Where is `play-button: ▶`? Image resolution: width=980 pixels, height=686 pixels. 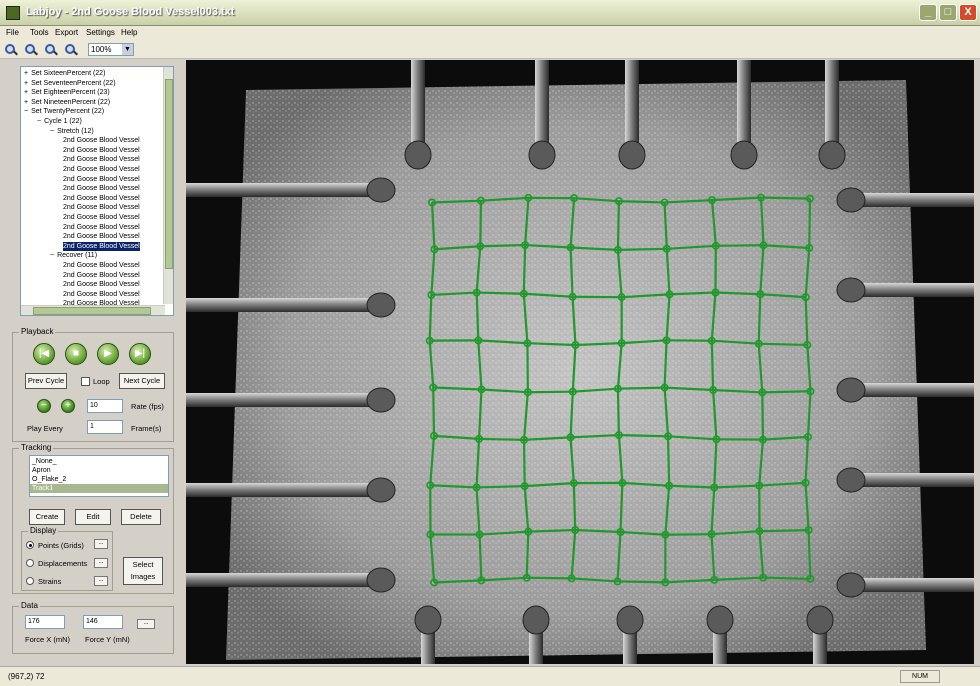
play-button: ▶ is located at coordinates (108, 354).